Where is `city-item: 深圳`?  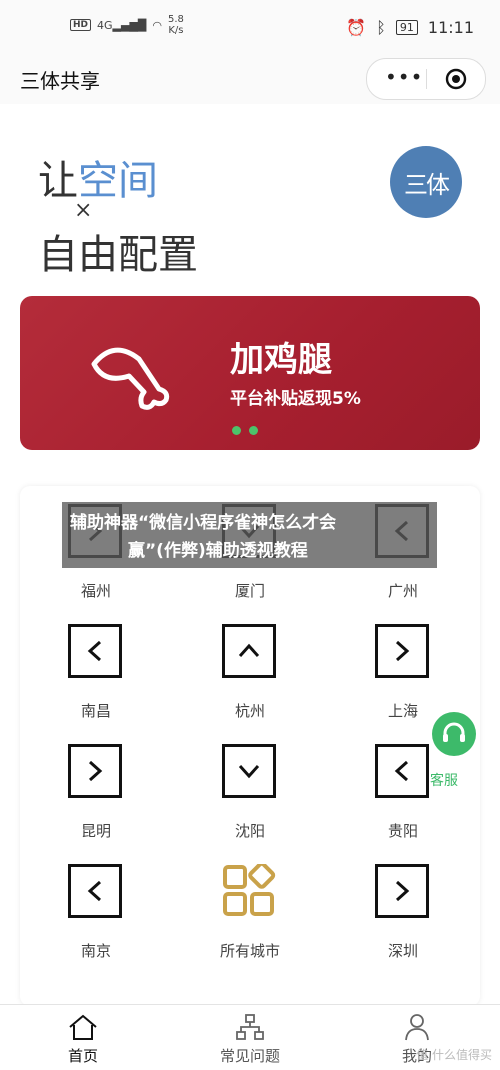
city-item: 深圳 is located at coordinates (403, 924).